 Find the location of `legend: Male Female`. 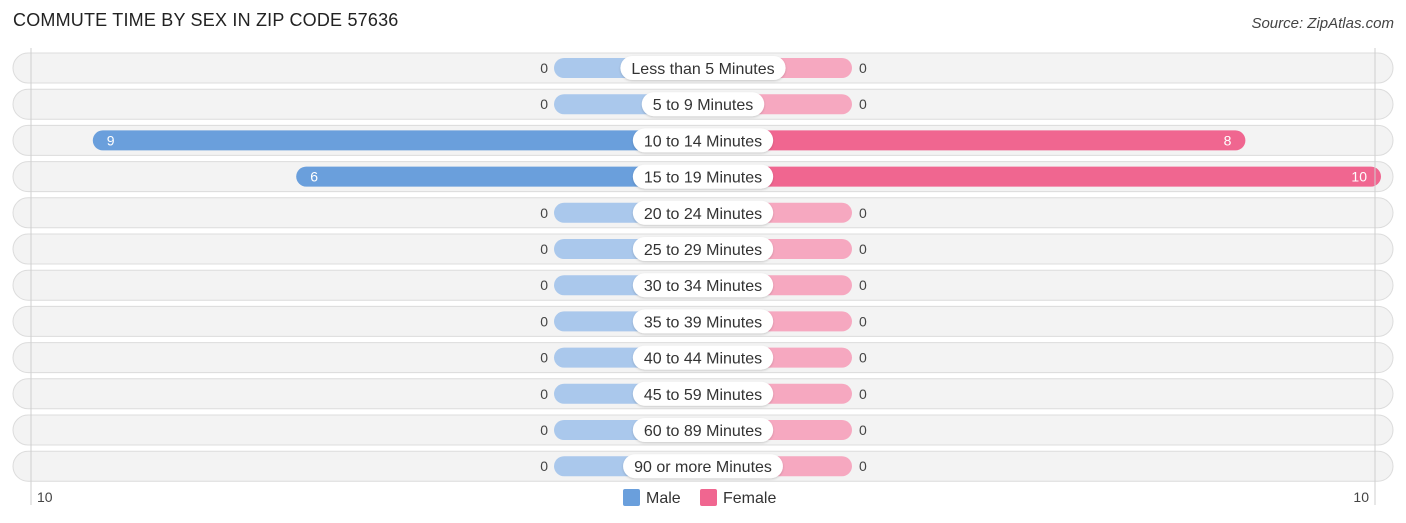

legend: Male Female is located at coordinates (699, 498).